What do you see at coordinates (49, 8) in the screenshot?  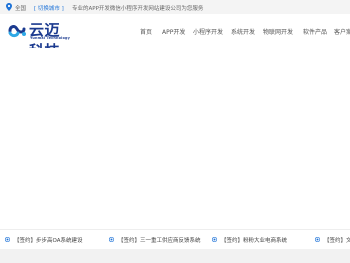 I see `switch-city-link: [ 切换城市 ]` at bounding box center [49, 8].